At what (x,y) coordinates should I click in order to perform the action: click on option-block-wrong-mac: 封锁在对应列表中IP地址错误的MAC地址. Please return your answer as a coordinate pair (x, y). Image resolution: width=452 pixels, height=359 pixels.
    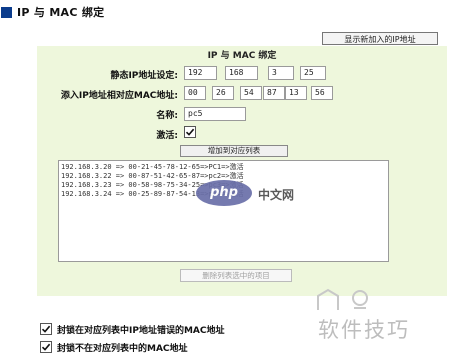
    Looking at the image, I should click on (132, 329).